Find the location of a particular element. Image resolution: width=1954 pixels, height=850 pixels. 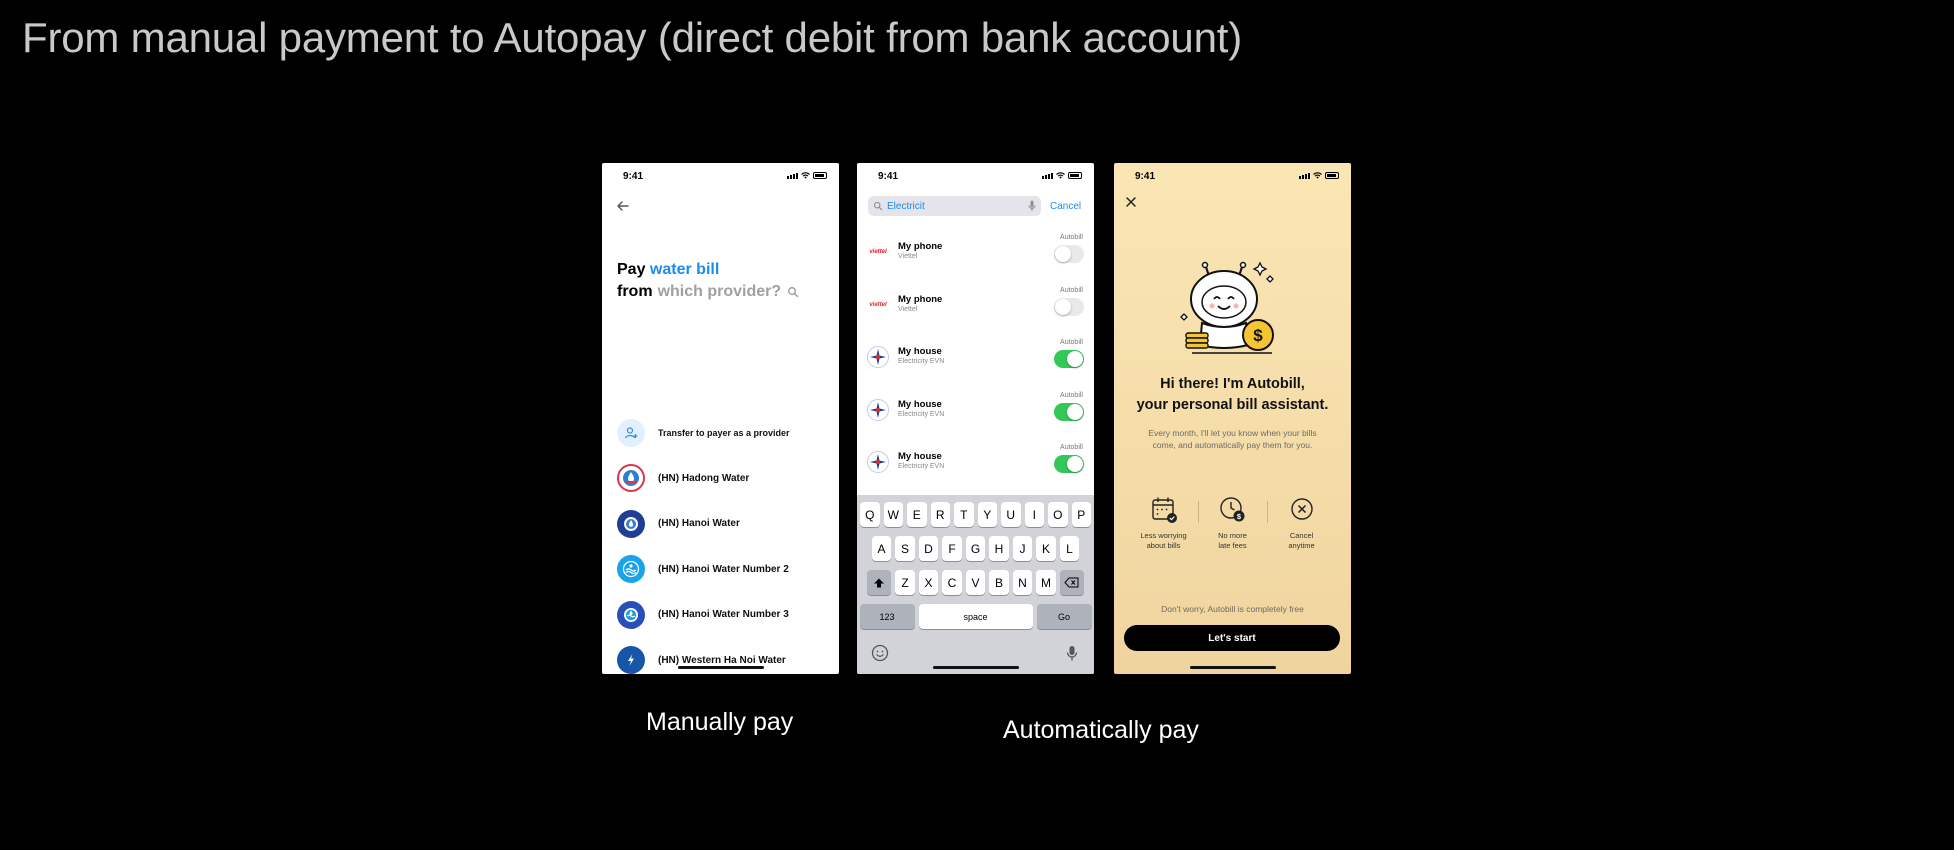

backspace-icon is located at coordinates (1071, 582).